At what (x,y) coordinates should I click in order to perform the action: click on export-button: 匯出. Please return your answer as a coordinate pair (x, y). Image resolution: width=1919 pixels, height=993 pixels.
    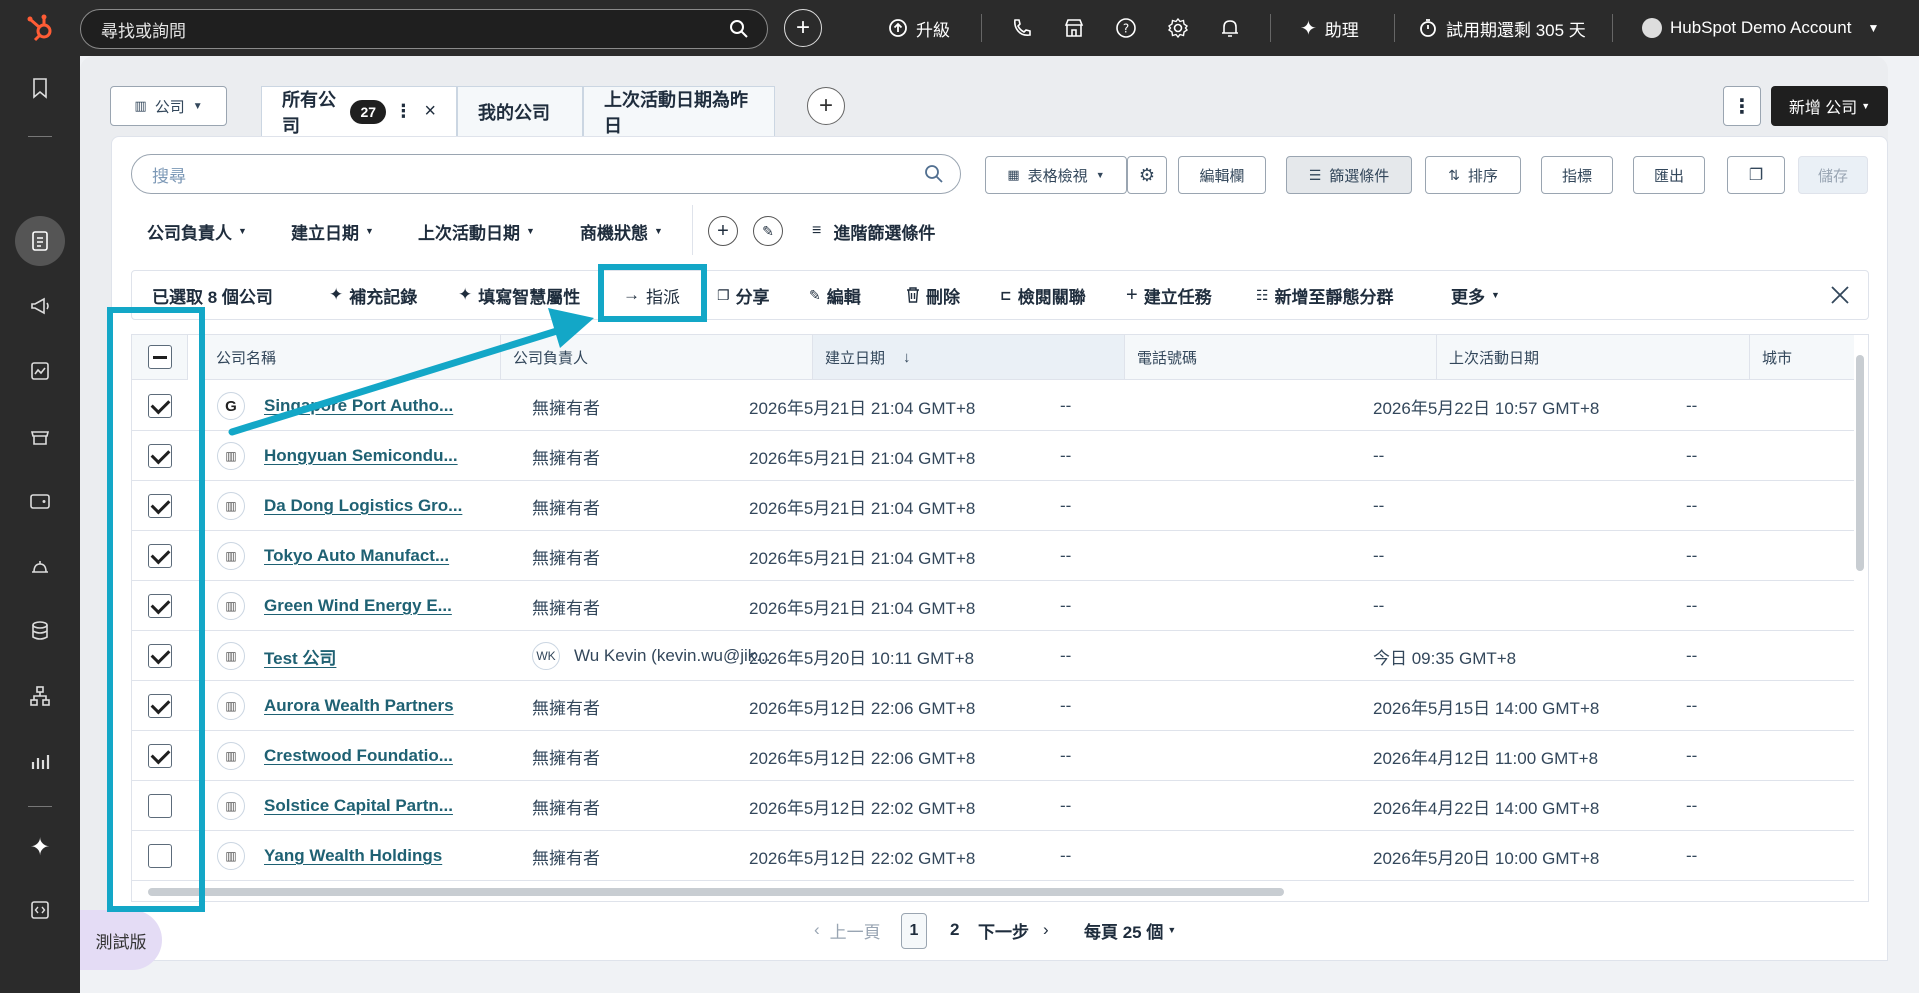
    Looking at the image, I should click on (1669, 175).